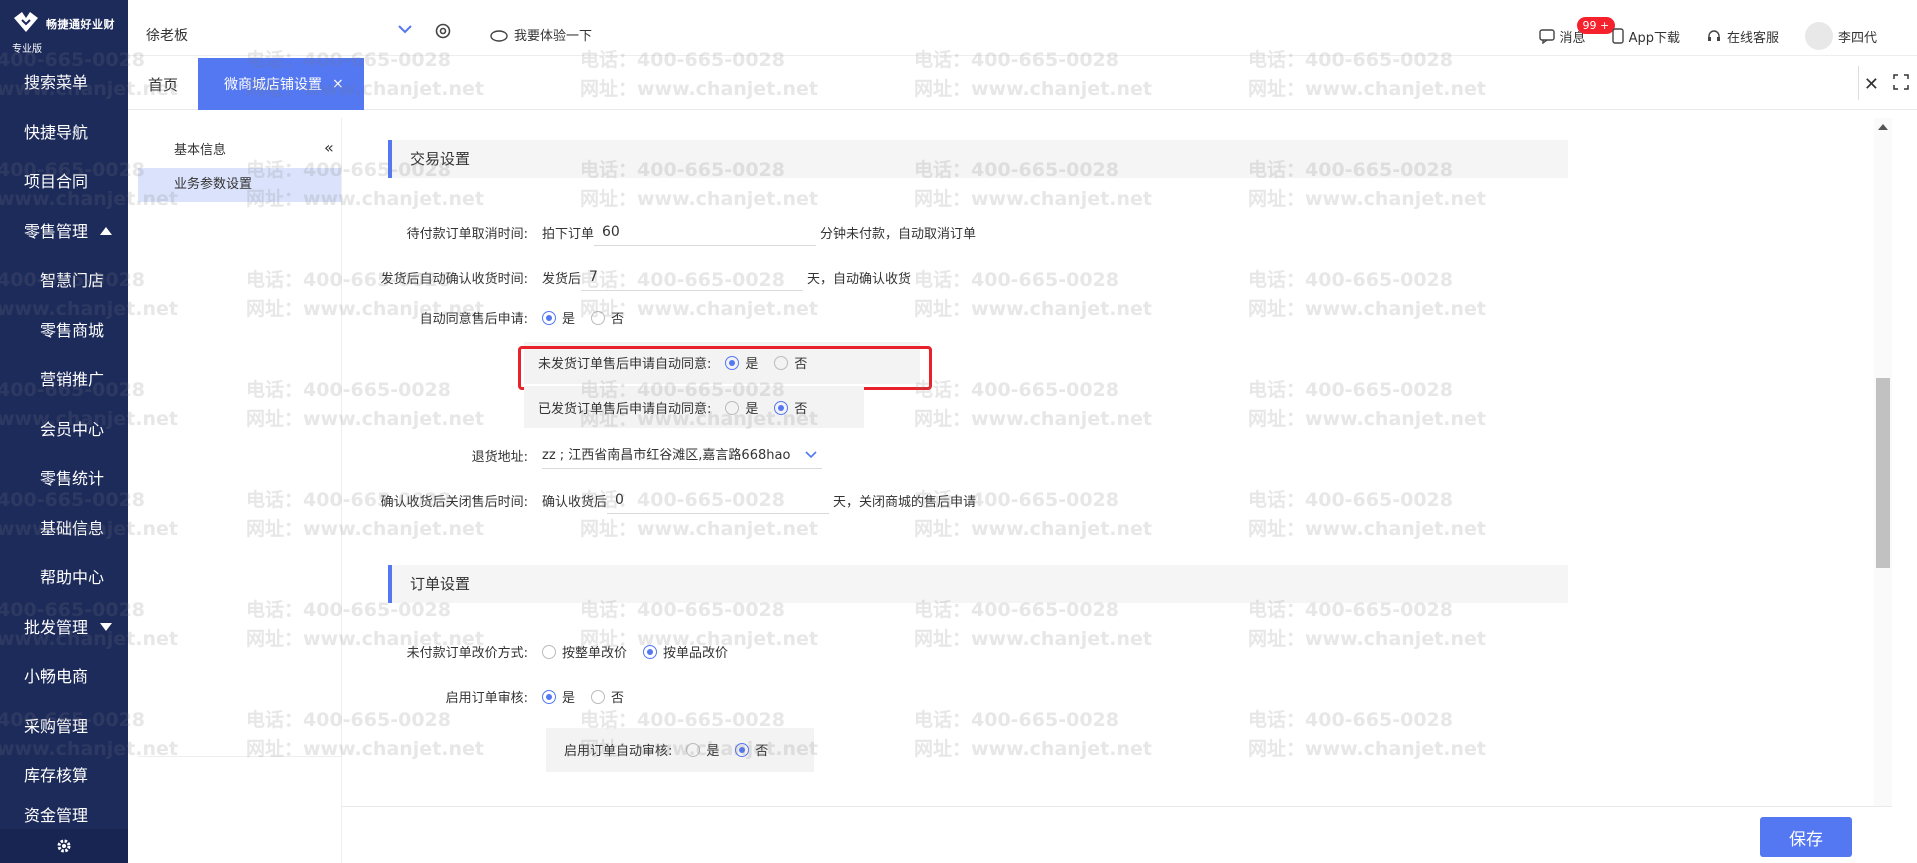 The height and width of the screenshot is (863, 1917). What do you see at coordinates (978, 584) in the screenshot?
I see `section-title-order: 订单设置` at bounding box center [978, 584].